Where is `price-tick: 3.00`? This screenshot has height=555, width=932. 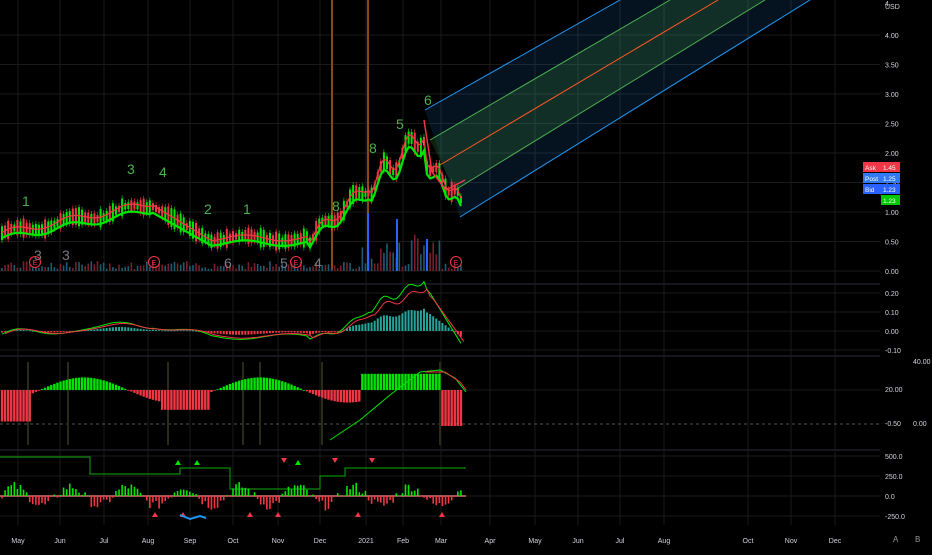
price-tick: 3.00 is located at coordinates (892, 95).